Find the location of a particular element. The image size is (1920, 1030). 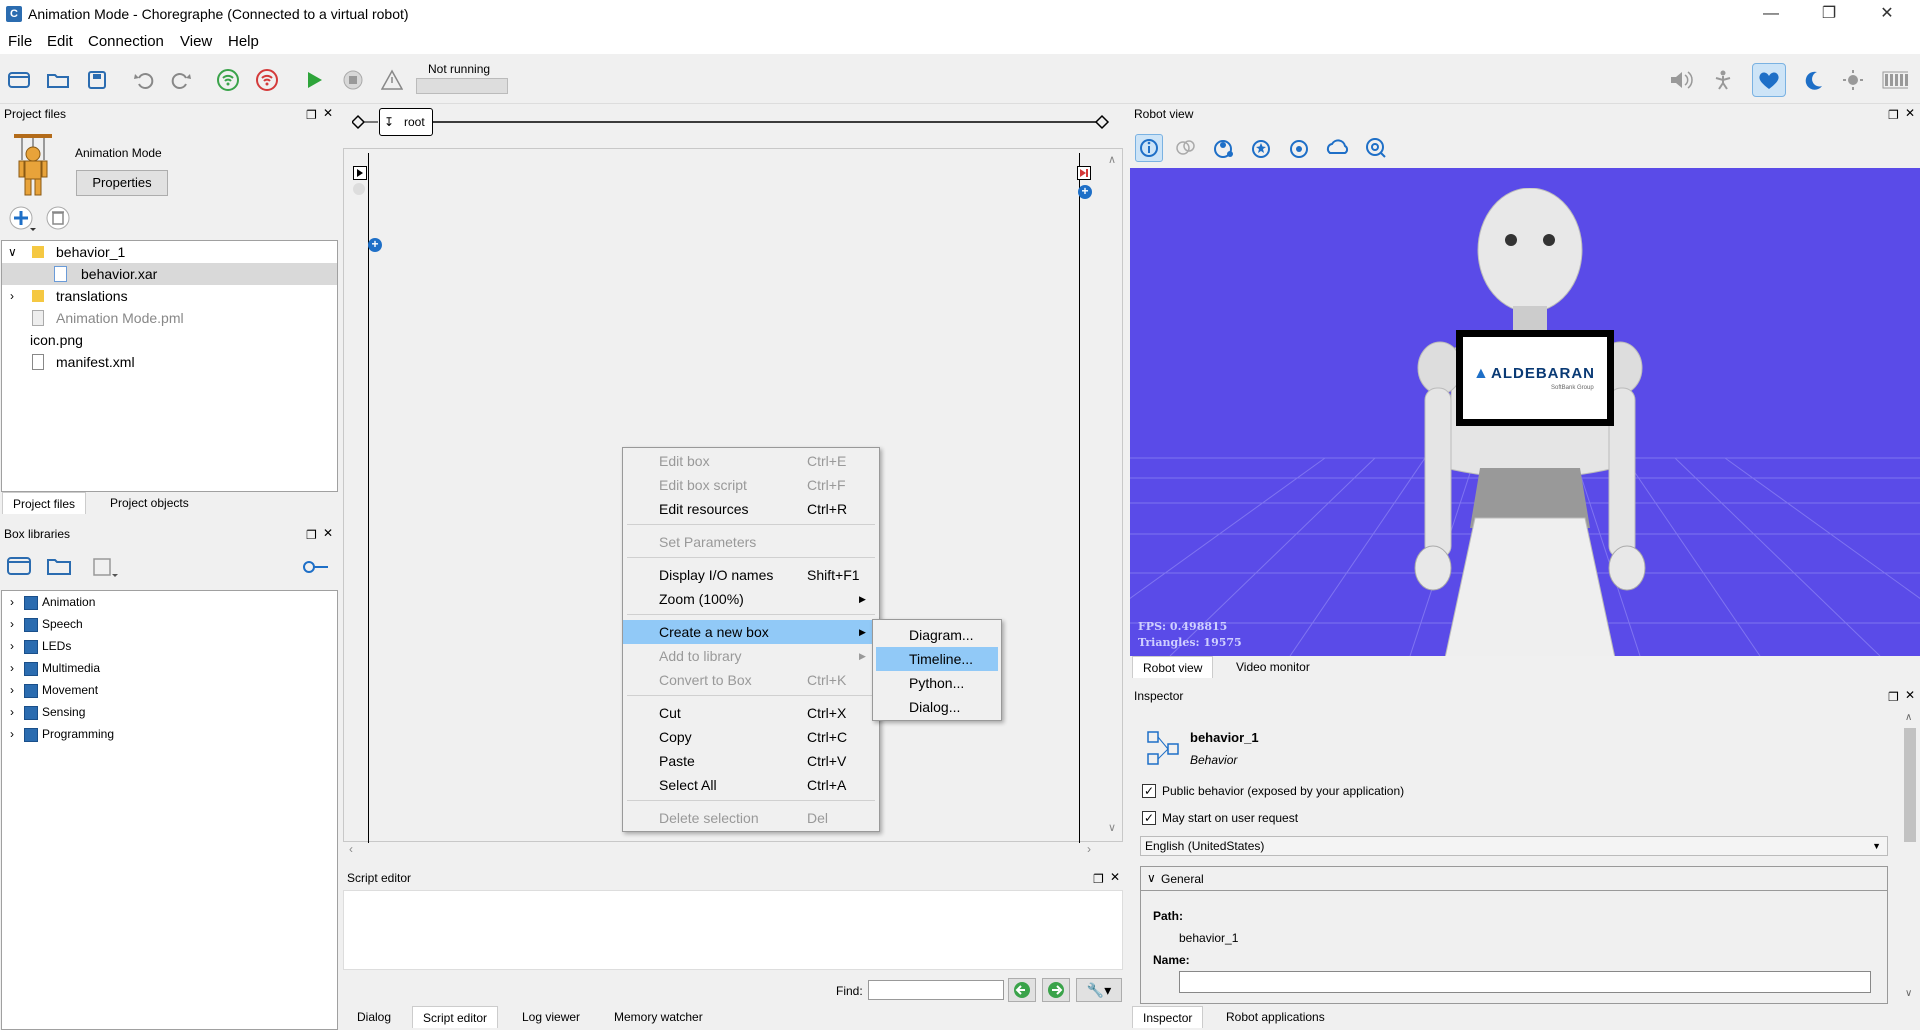

tree-row-behavior-folder: ∨ behavior_1 is located at coordinates (169, 252).